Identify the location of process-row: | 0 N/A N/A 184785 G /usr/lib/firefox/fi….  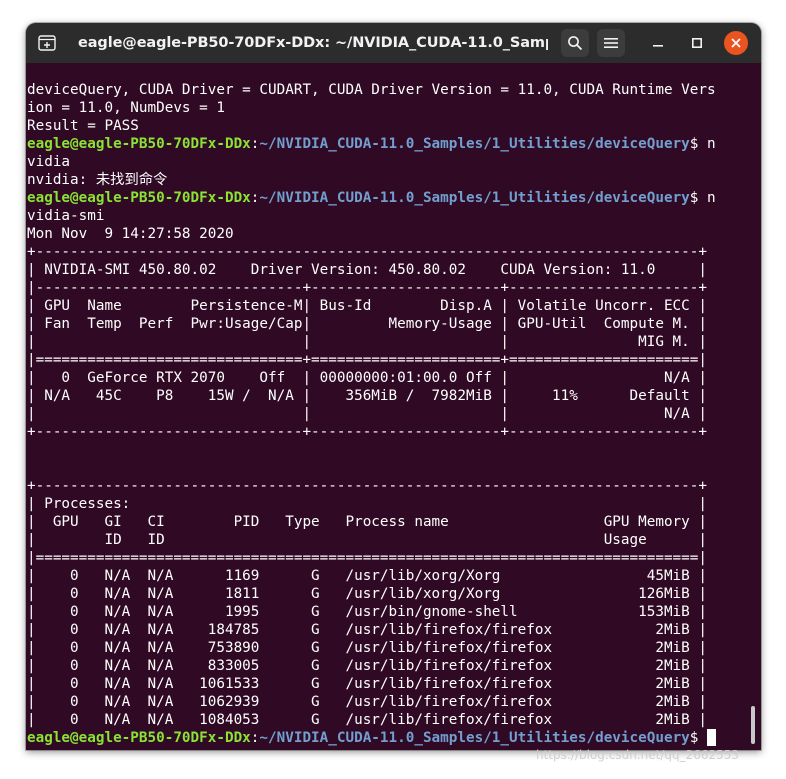
(367, 630).